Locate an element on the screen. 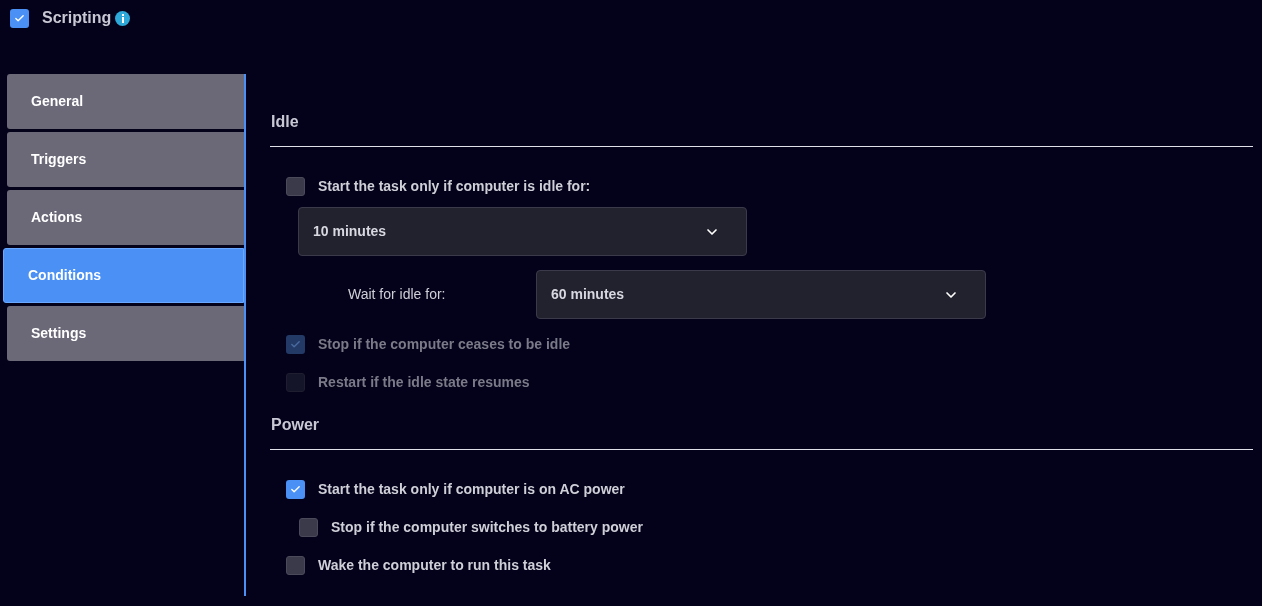 The image size is (1262, 606). page-title: Scripting is located at coordinates (77, 18).